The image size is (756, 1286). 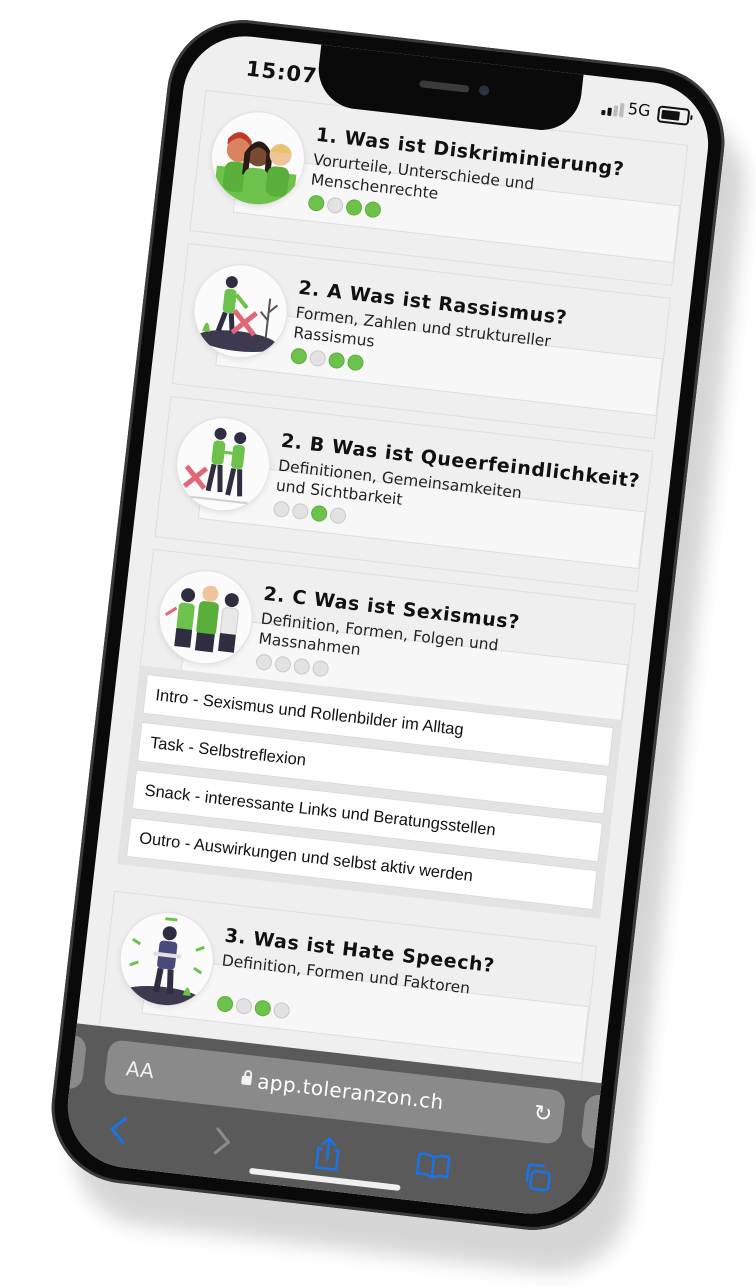 I want to click on share-icon, so click(x=327, y=1153).